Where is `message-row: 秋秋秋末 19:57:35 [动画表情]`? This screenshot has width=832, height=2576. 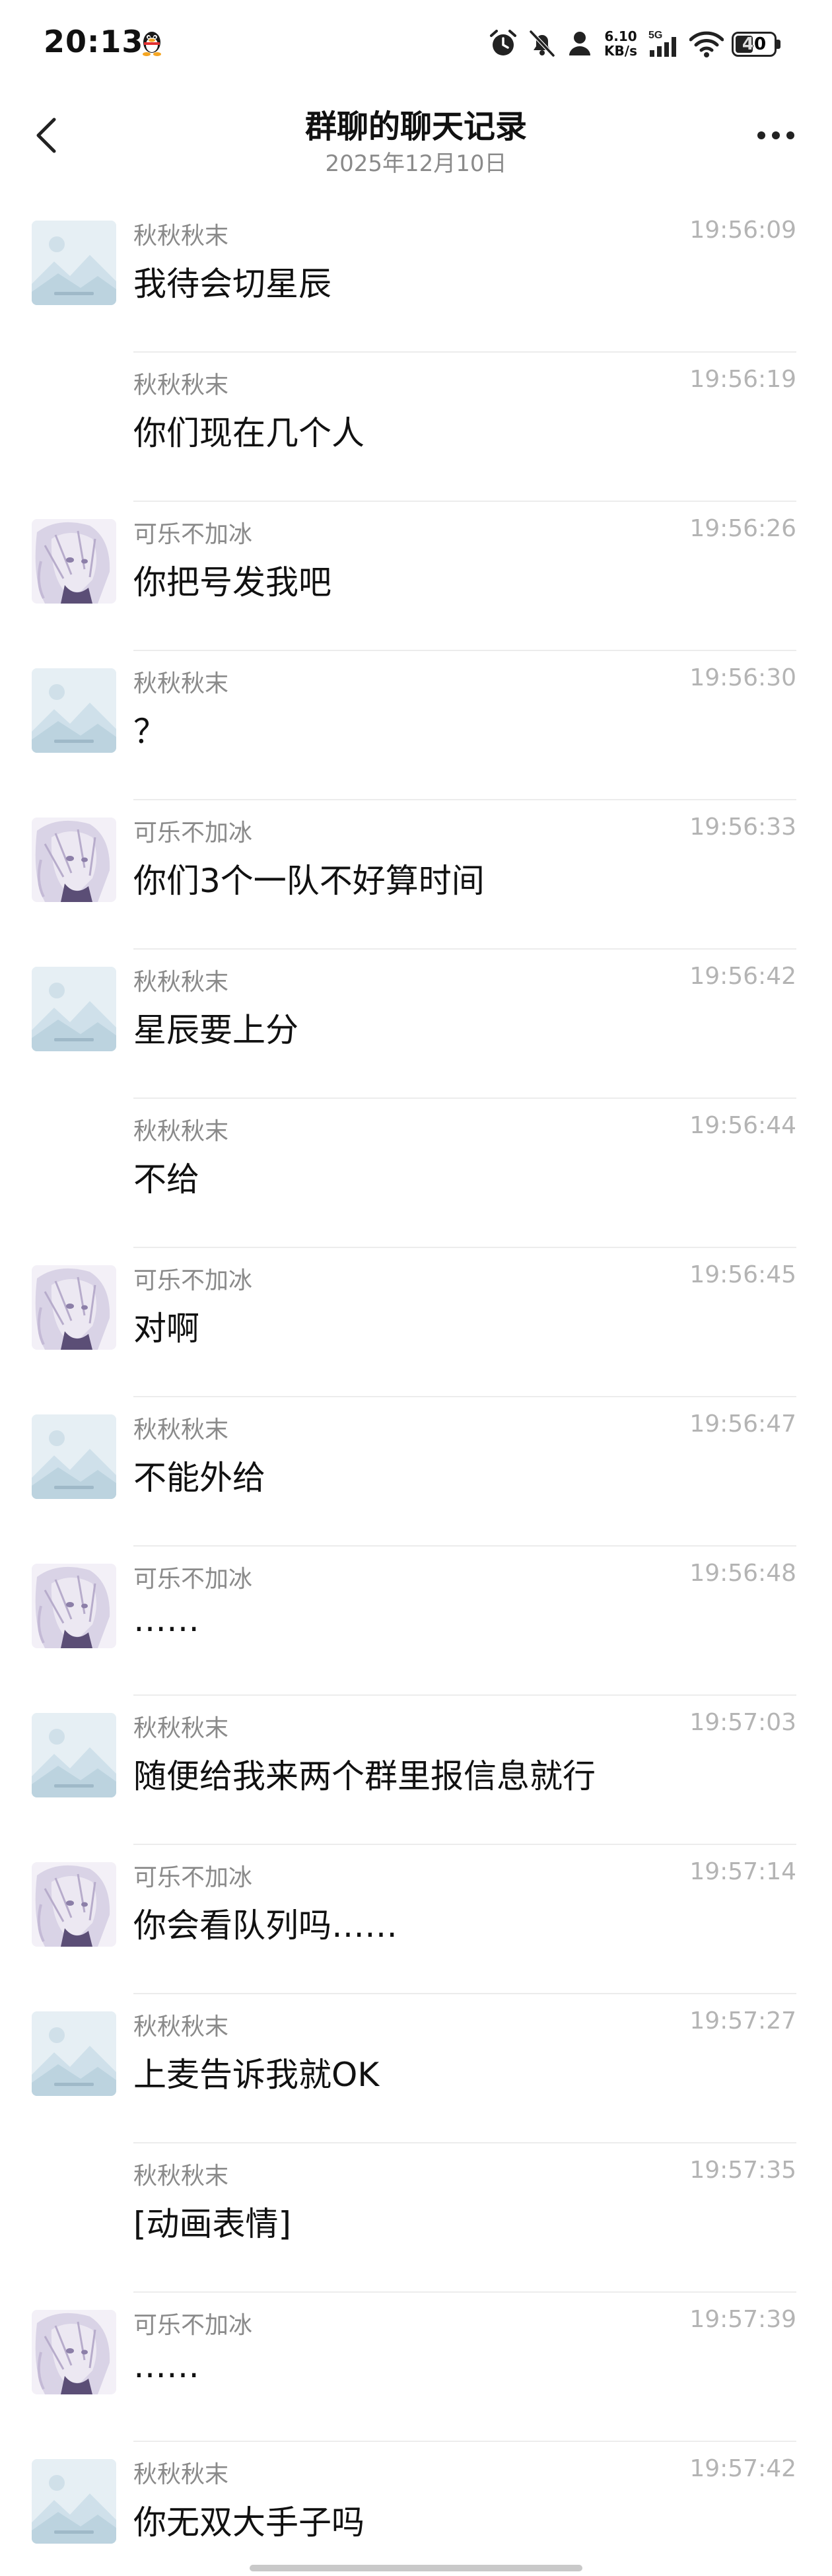 message-row: 秋秋秋末 19:57:35 [动画表情] is located at coordinates (416, 2218).